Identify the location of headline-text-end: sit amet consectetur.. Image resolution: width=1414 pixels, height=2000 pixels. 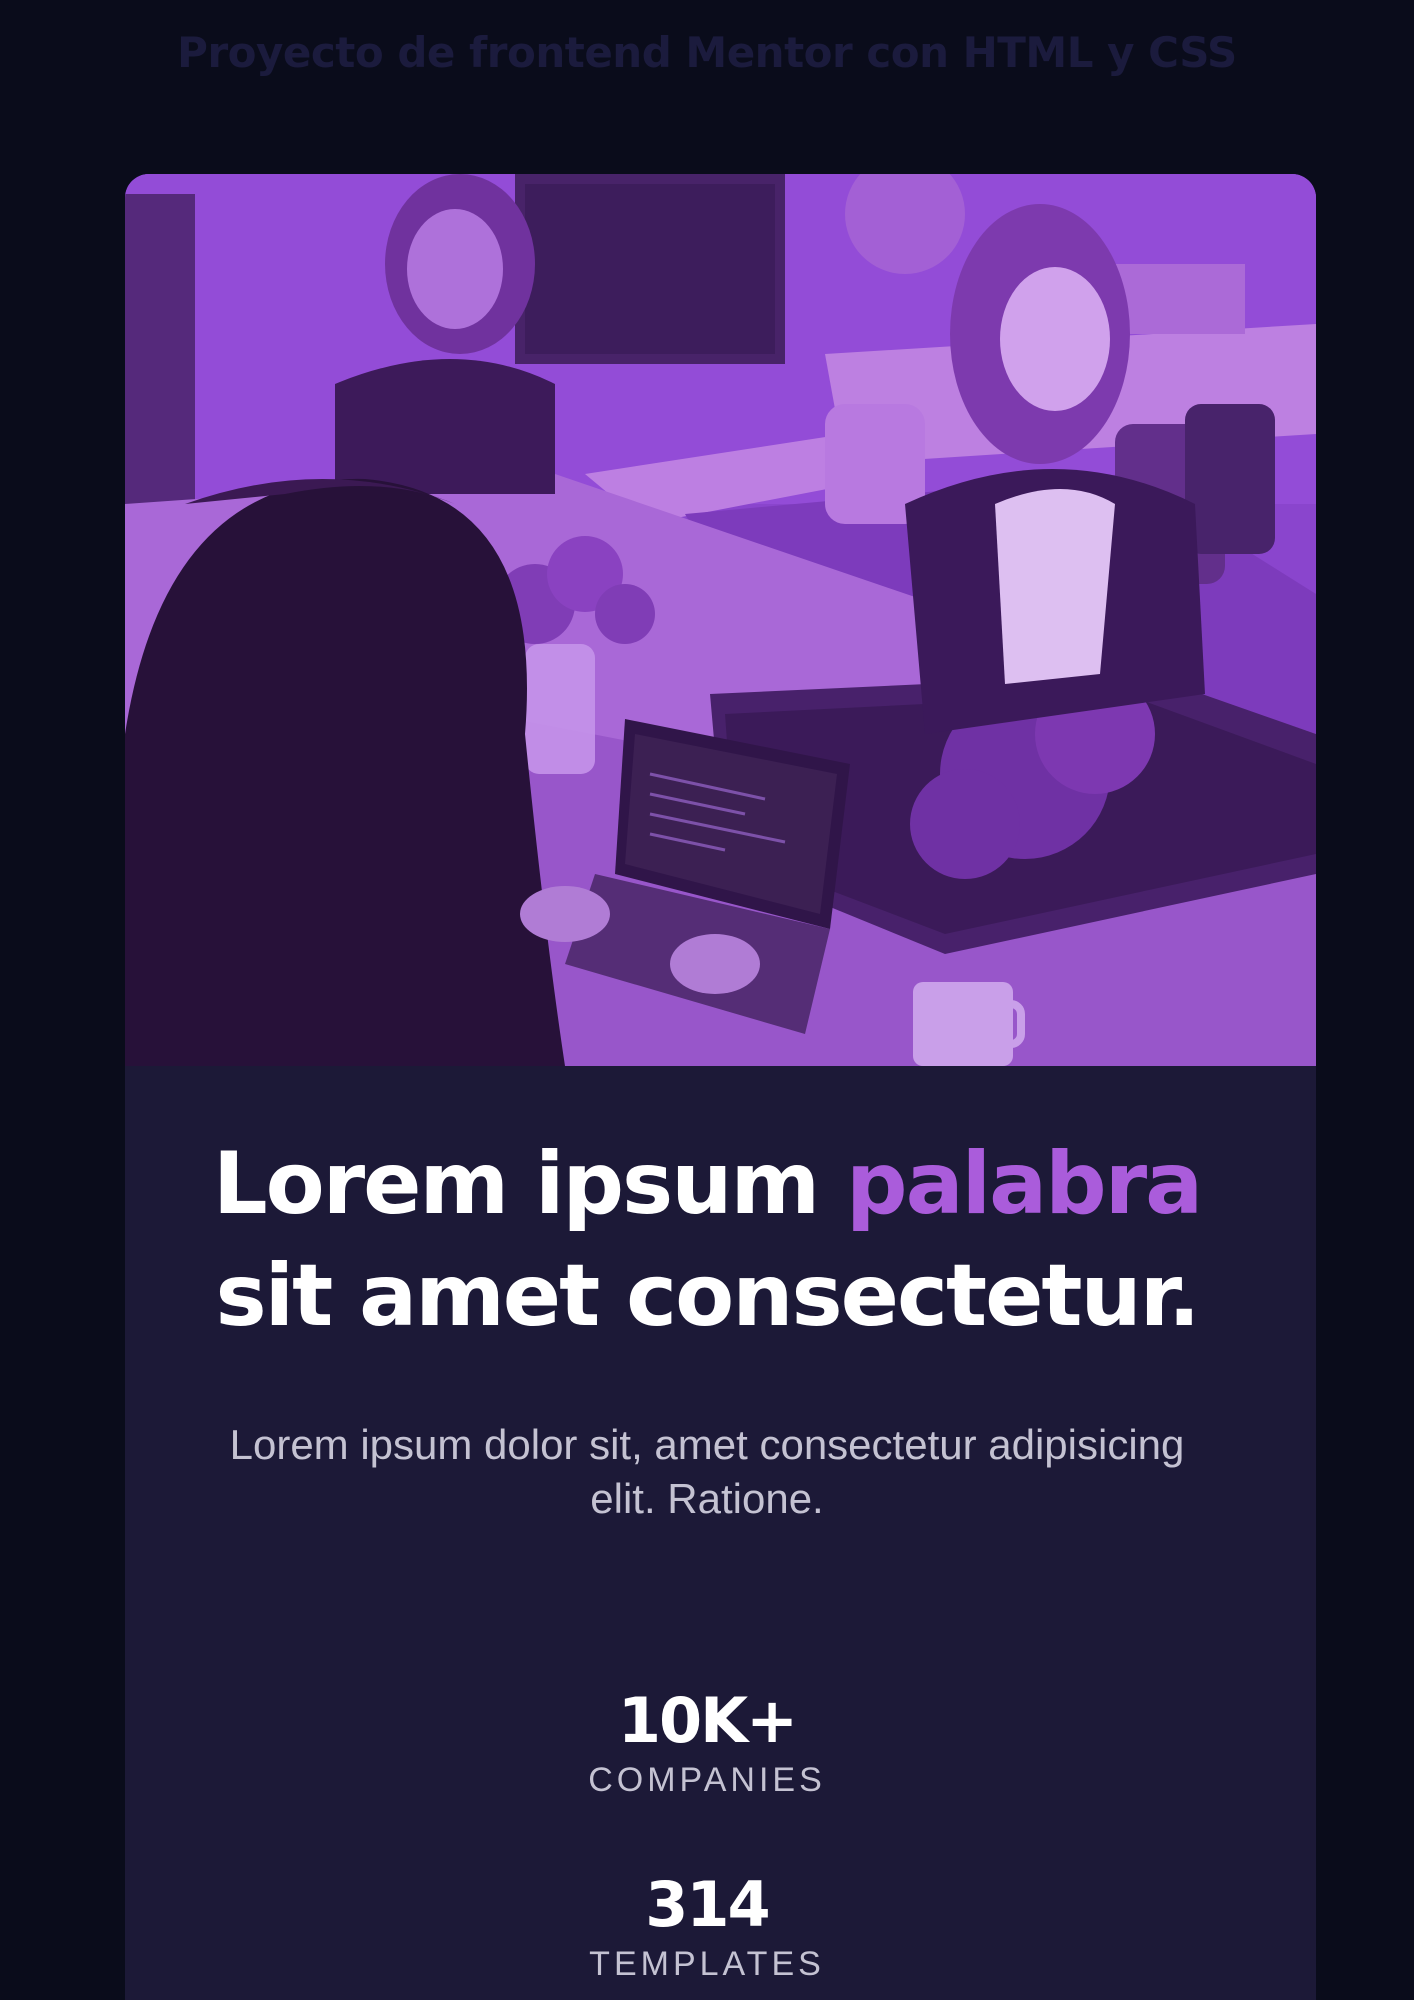
(707, 1296).